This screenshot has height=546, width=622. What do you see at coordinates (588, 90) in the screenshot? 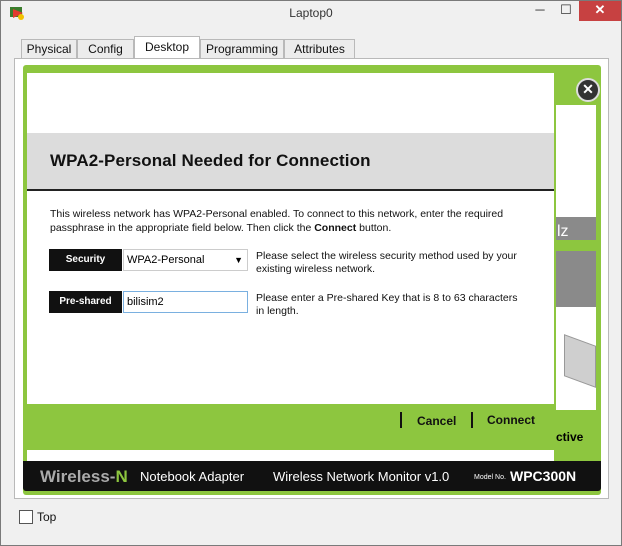
I see `close-app-icon: ✕` at bounding box center [588, 90].